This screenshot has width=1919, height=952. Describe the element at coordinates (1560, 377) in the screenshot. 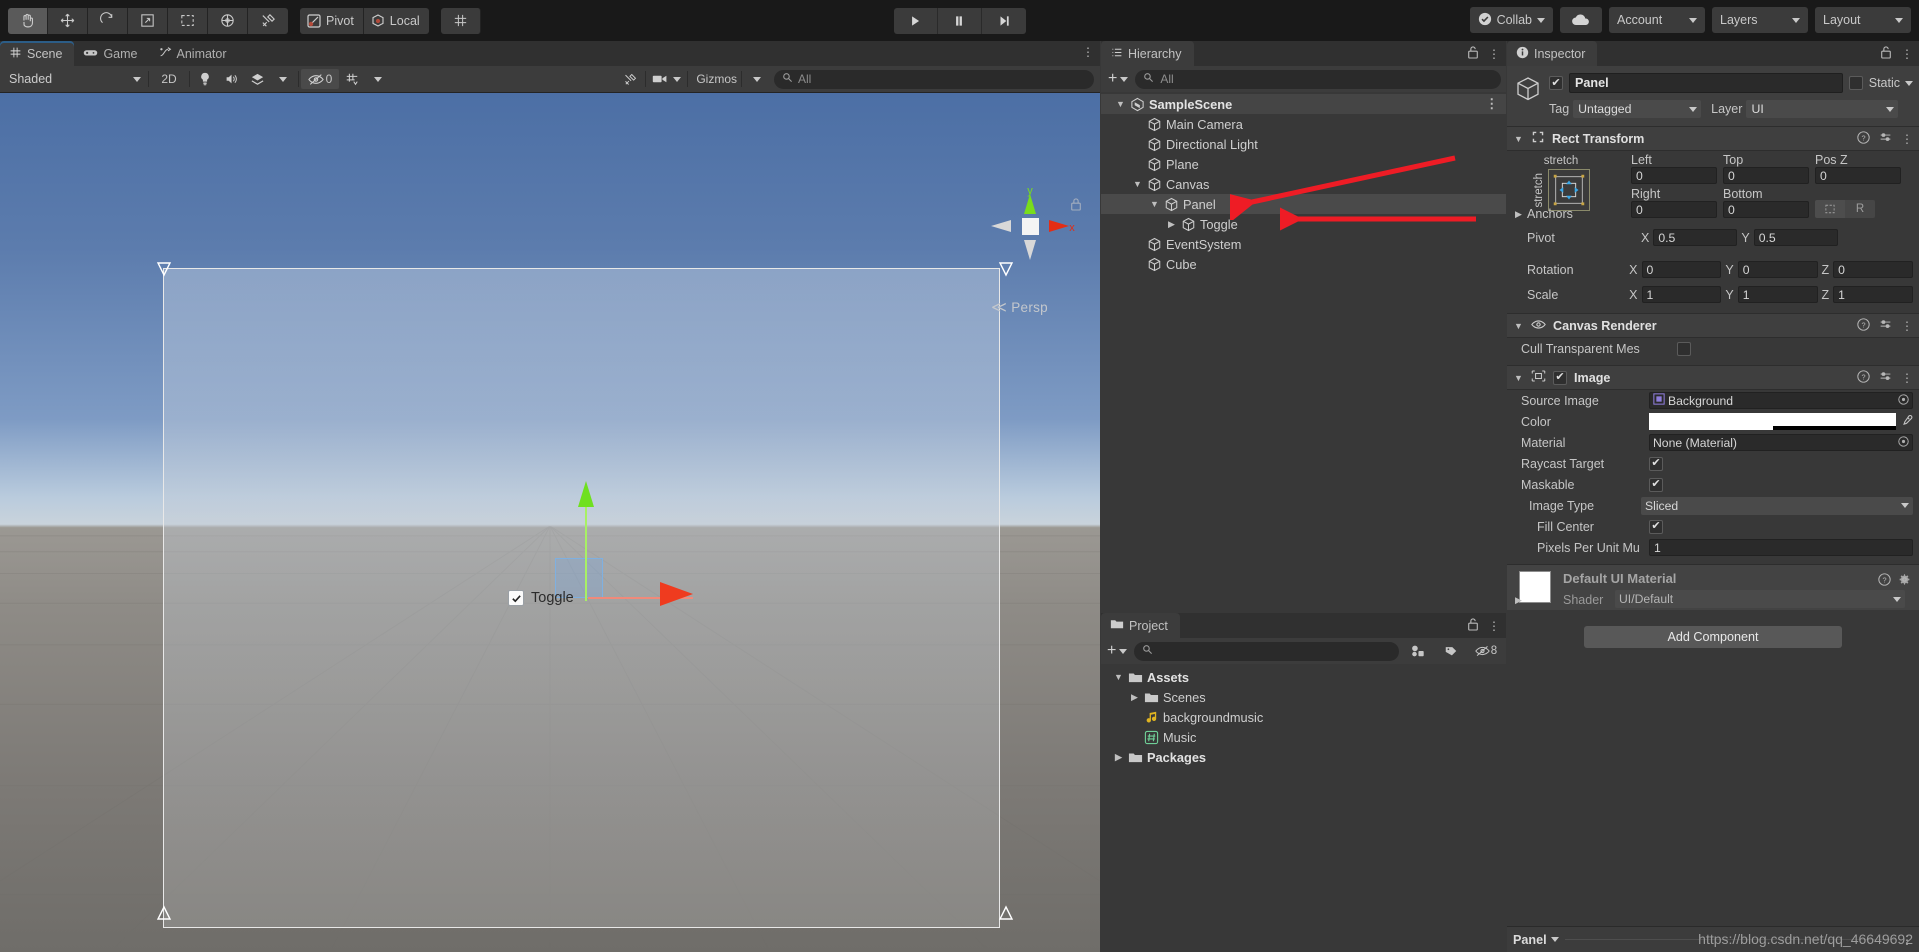

I see `image-enabled-checkbox: ✔` at that location.